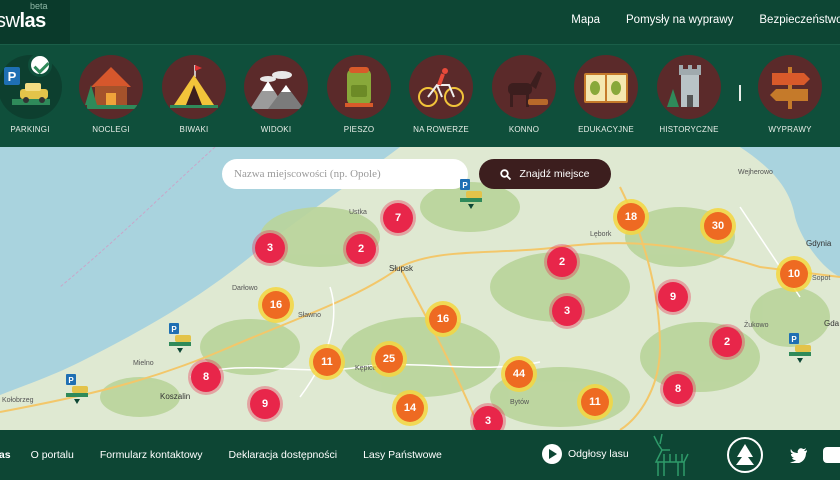 This screenshot has width=840, height=480. I want to click on category-label: BIWAKI, so click(194, 129).